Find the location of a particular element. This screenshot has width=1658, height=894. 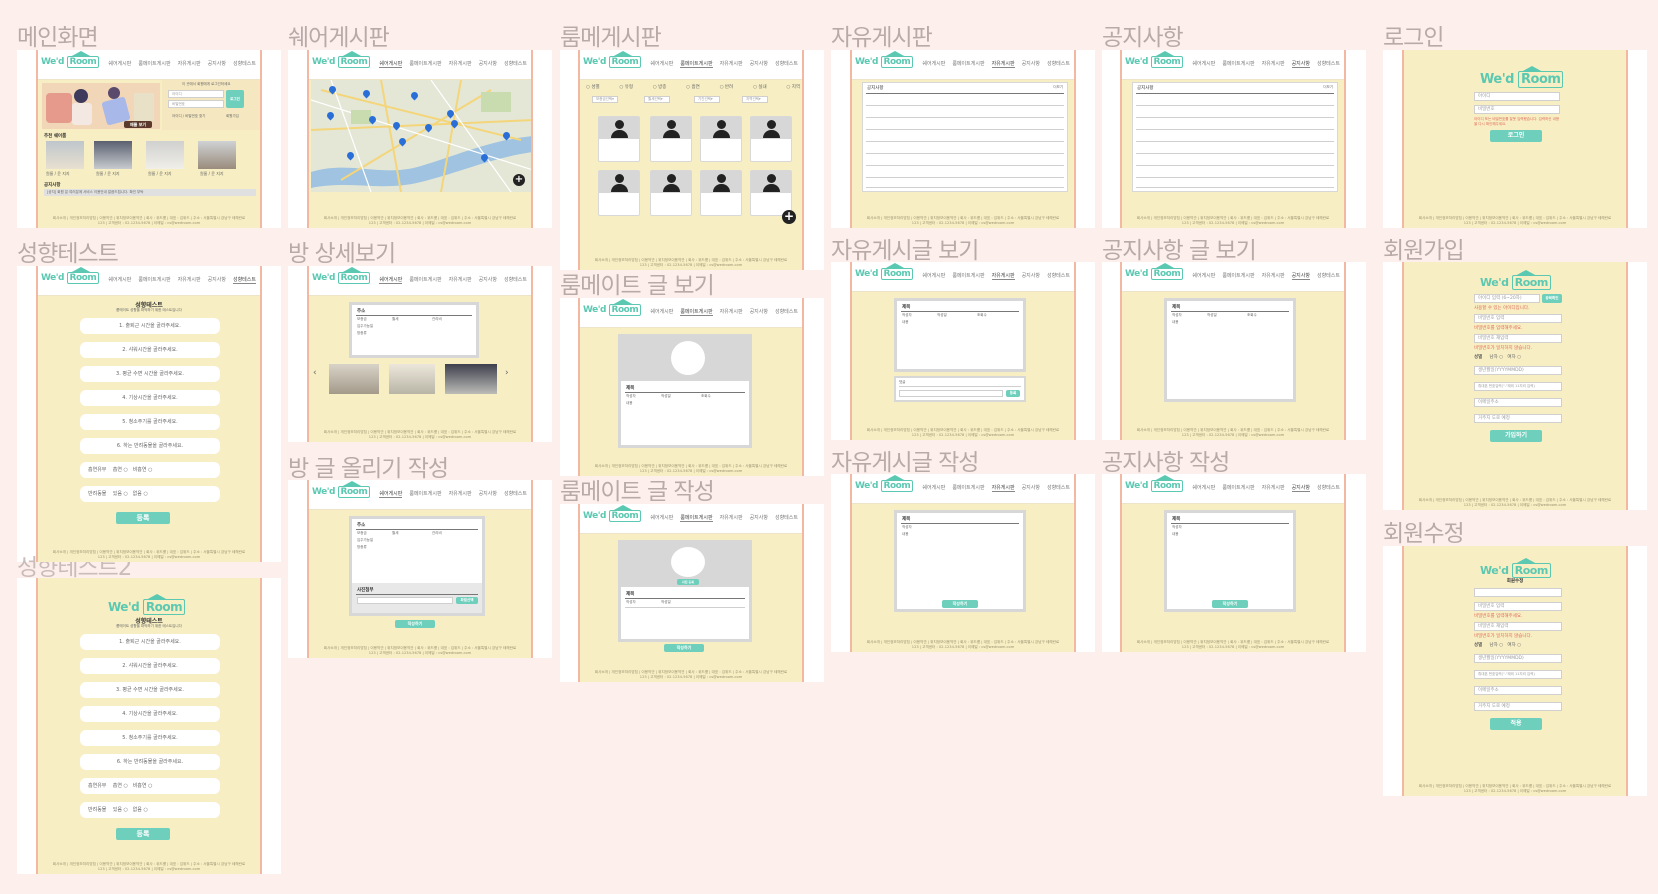

question-pill: 1. 출퇴근 시간을 골라주세요. is located at coordinates (150, 326).